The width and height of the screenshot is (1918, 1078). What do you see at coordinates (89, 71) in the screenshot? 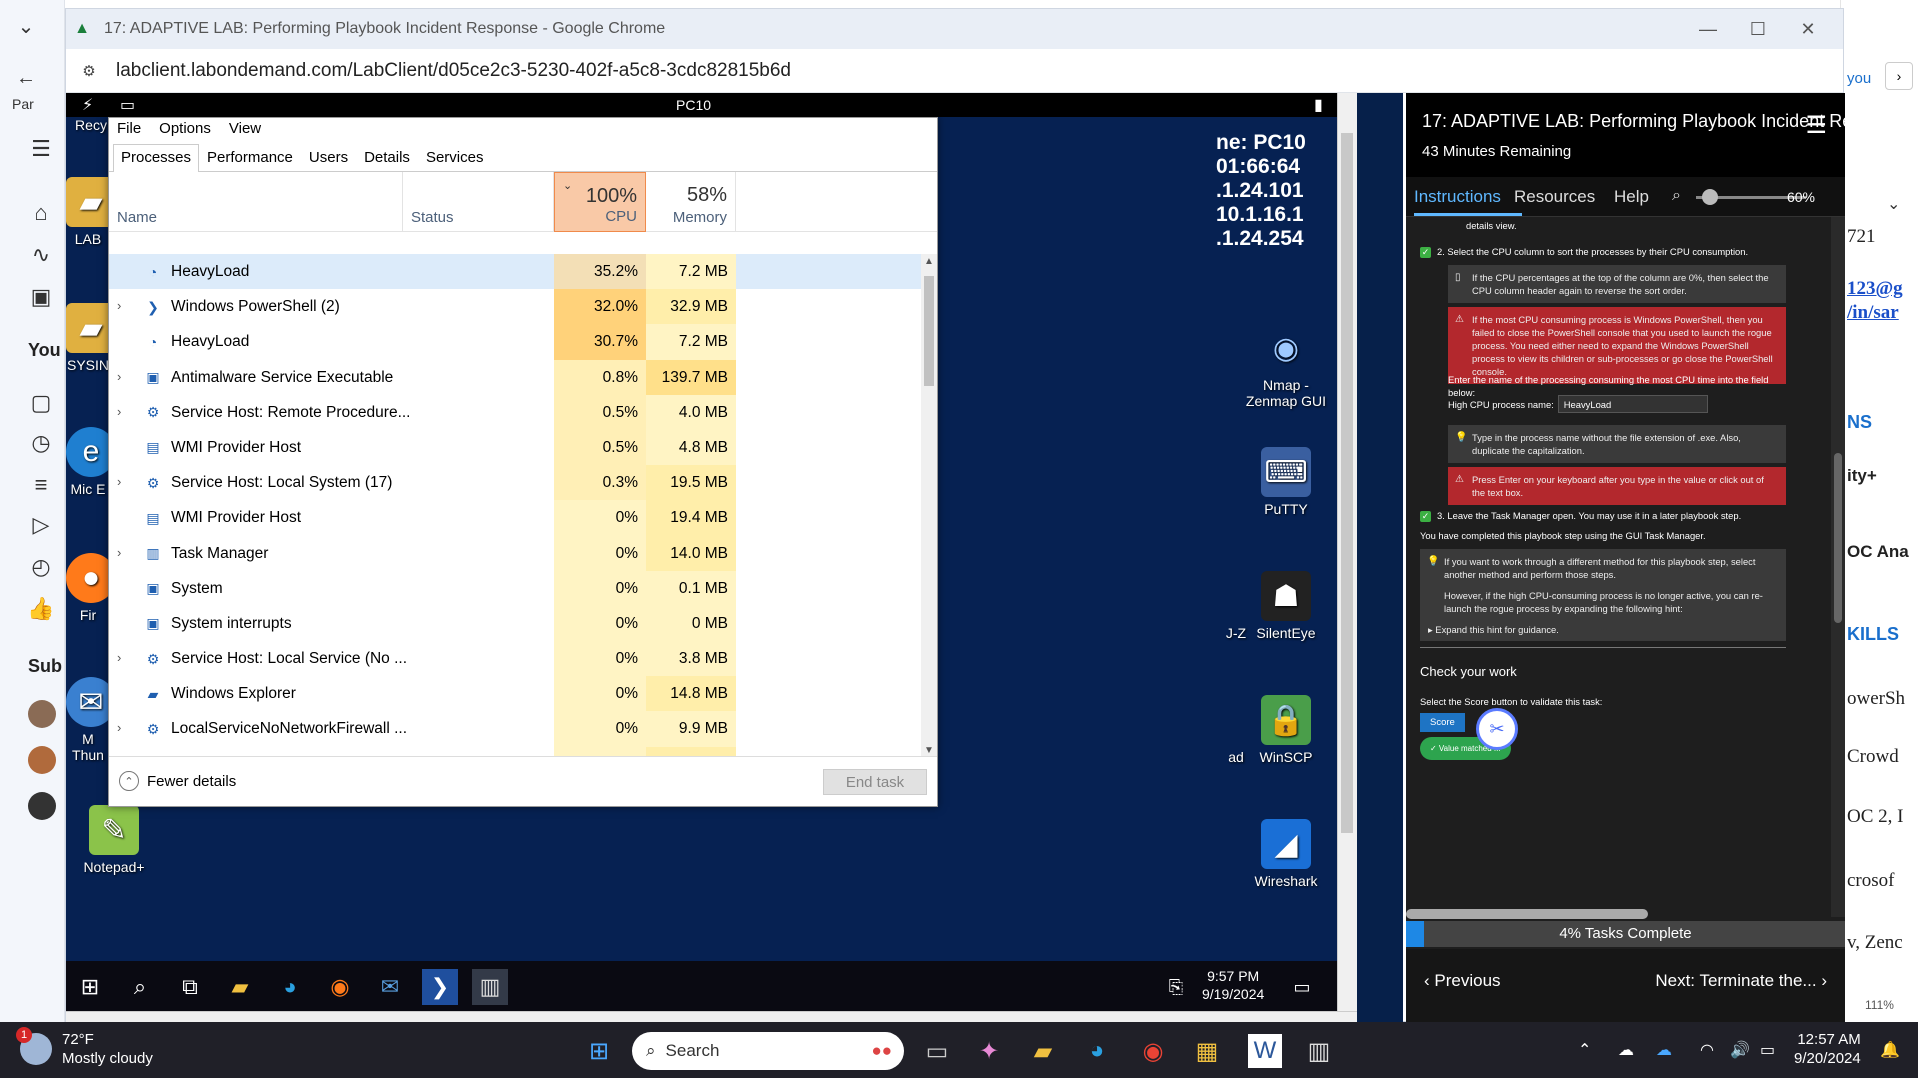
I see `site-settings-icon: ⚙` at bounding box center [89, 71].